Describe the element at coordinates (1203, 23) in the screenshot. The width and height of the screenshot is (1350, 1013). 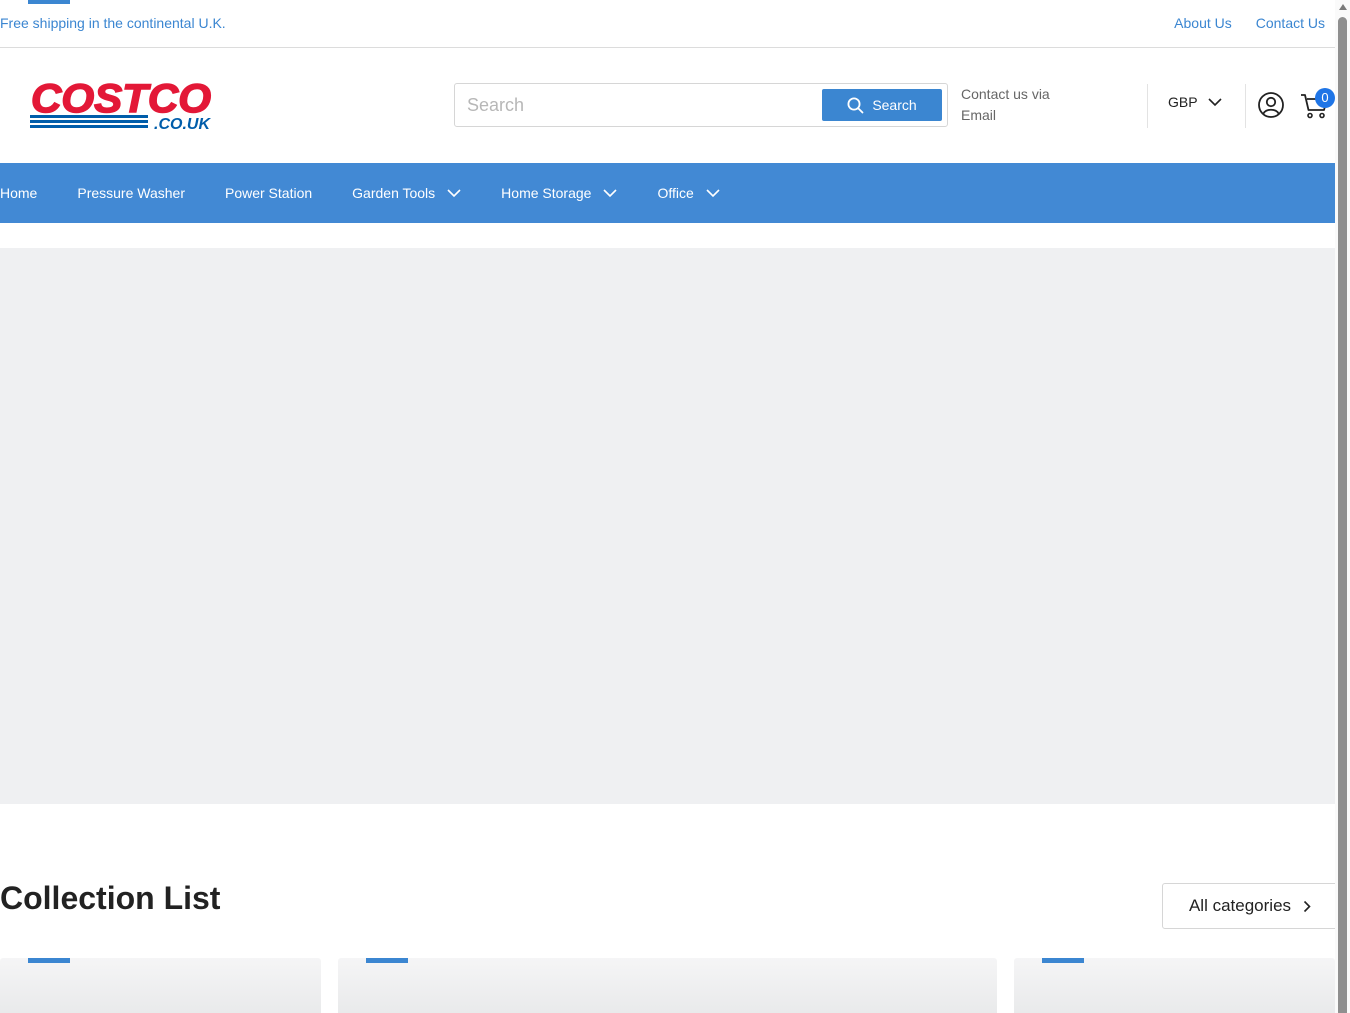
I see `about-us-link: About Us` at that location.